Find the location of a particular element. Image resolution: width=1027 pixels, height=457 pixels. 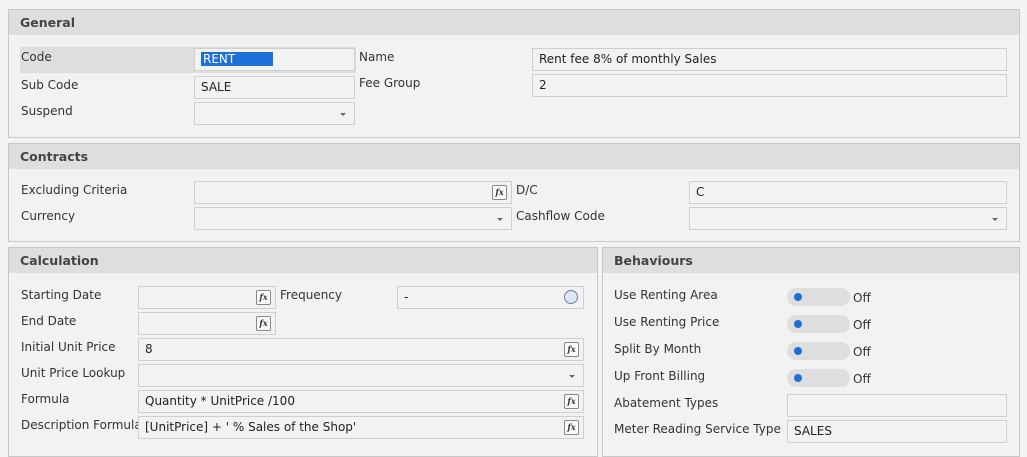

formula-label: Formula is located at coordinates (45, 399).